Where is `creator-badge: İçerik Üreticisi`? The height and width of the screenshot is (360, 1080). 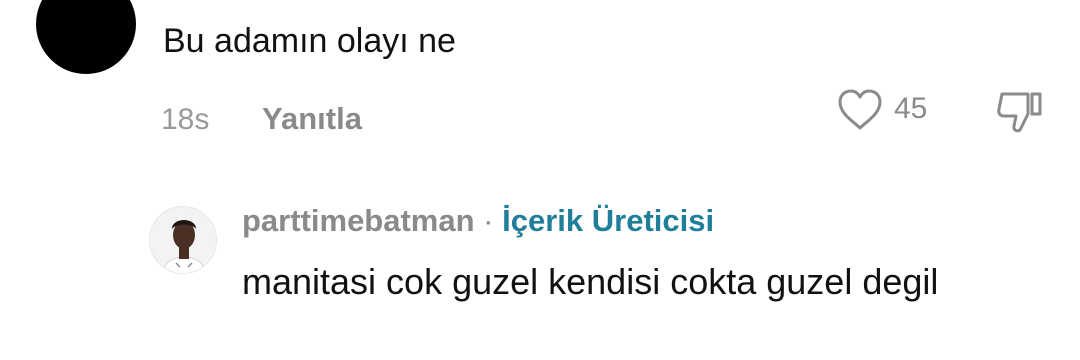
creator-badge: İçerik Üreticisi is located at coordinates (608, 220).